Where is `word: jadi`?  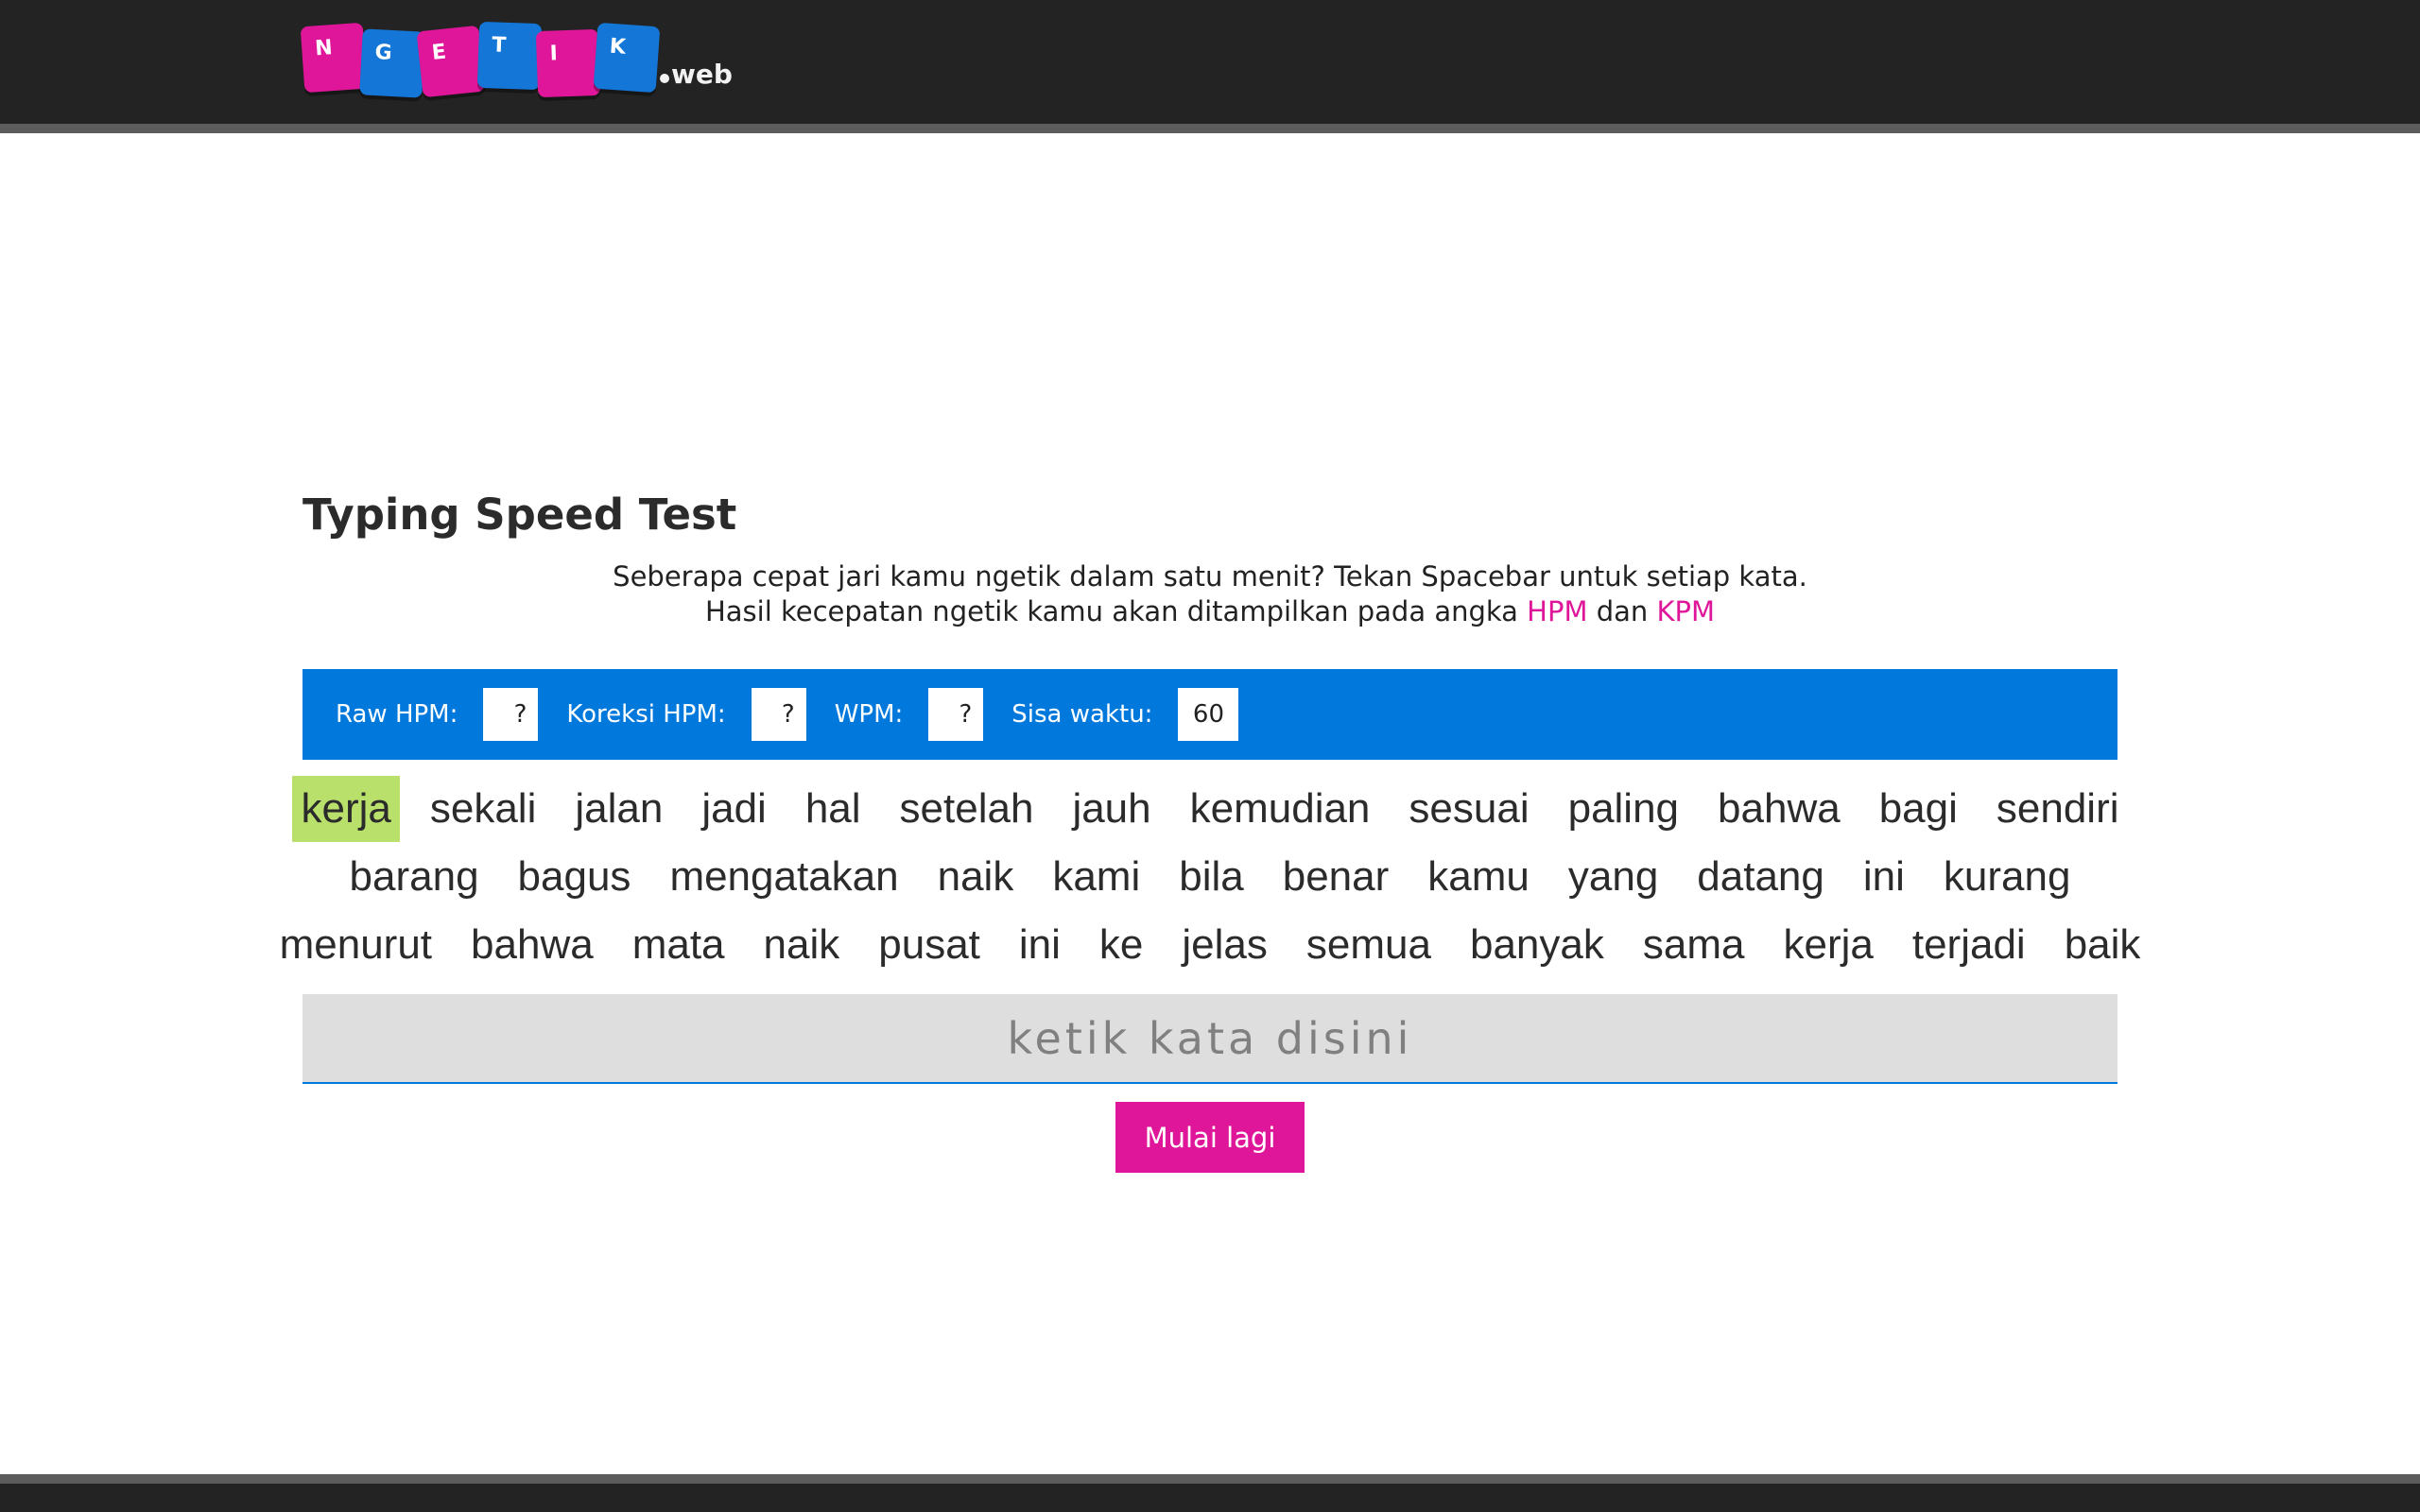 word: jadi is located at coordinates (734, 808).